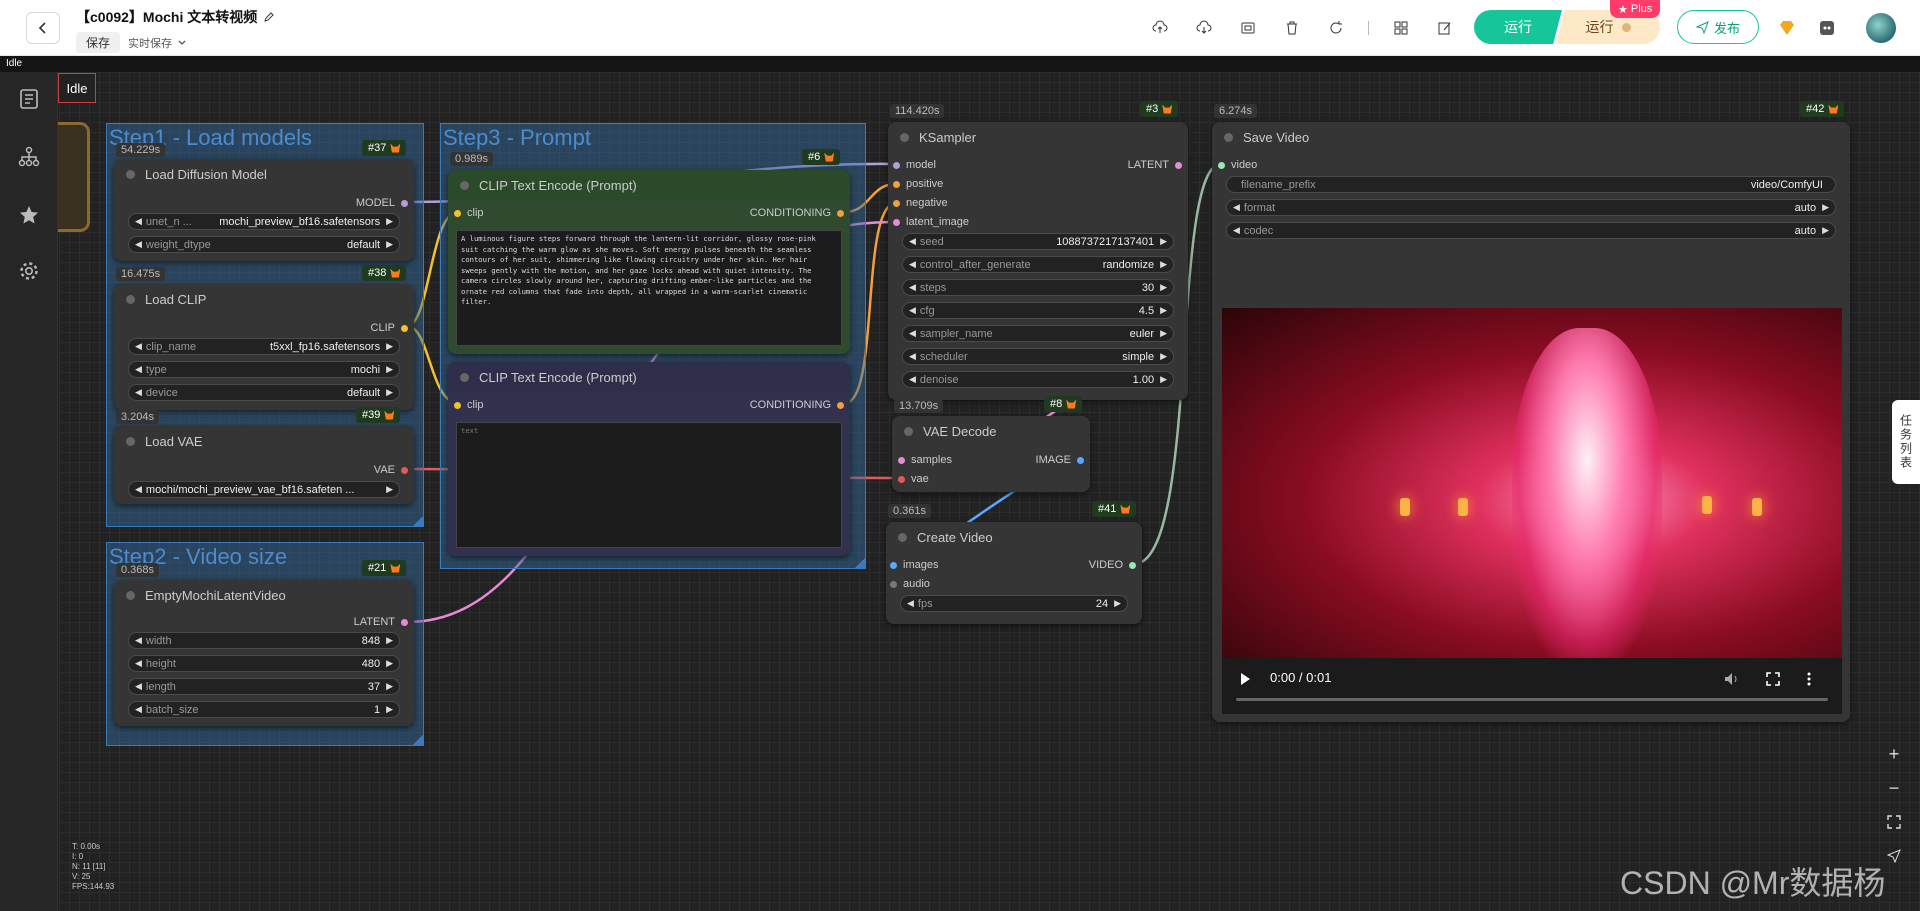 The width and height of the screenshot is (1920, 911). What do you see at coordinates (1245, 679) in the screenshot?
I see `play-icon` at bounding box center [1245, 679].